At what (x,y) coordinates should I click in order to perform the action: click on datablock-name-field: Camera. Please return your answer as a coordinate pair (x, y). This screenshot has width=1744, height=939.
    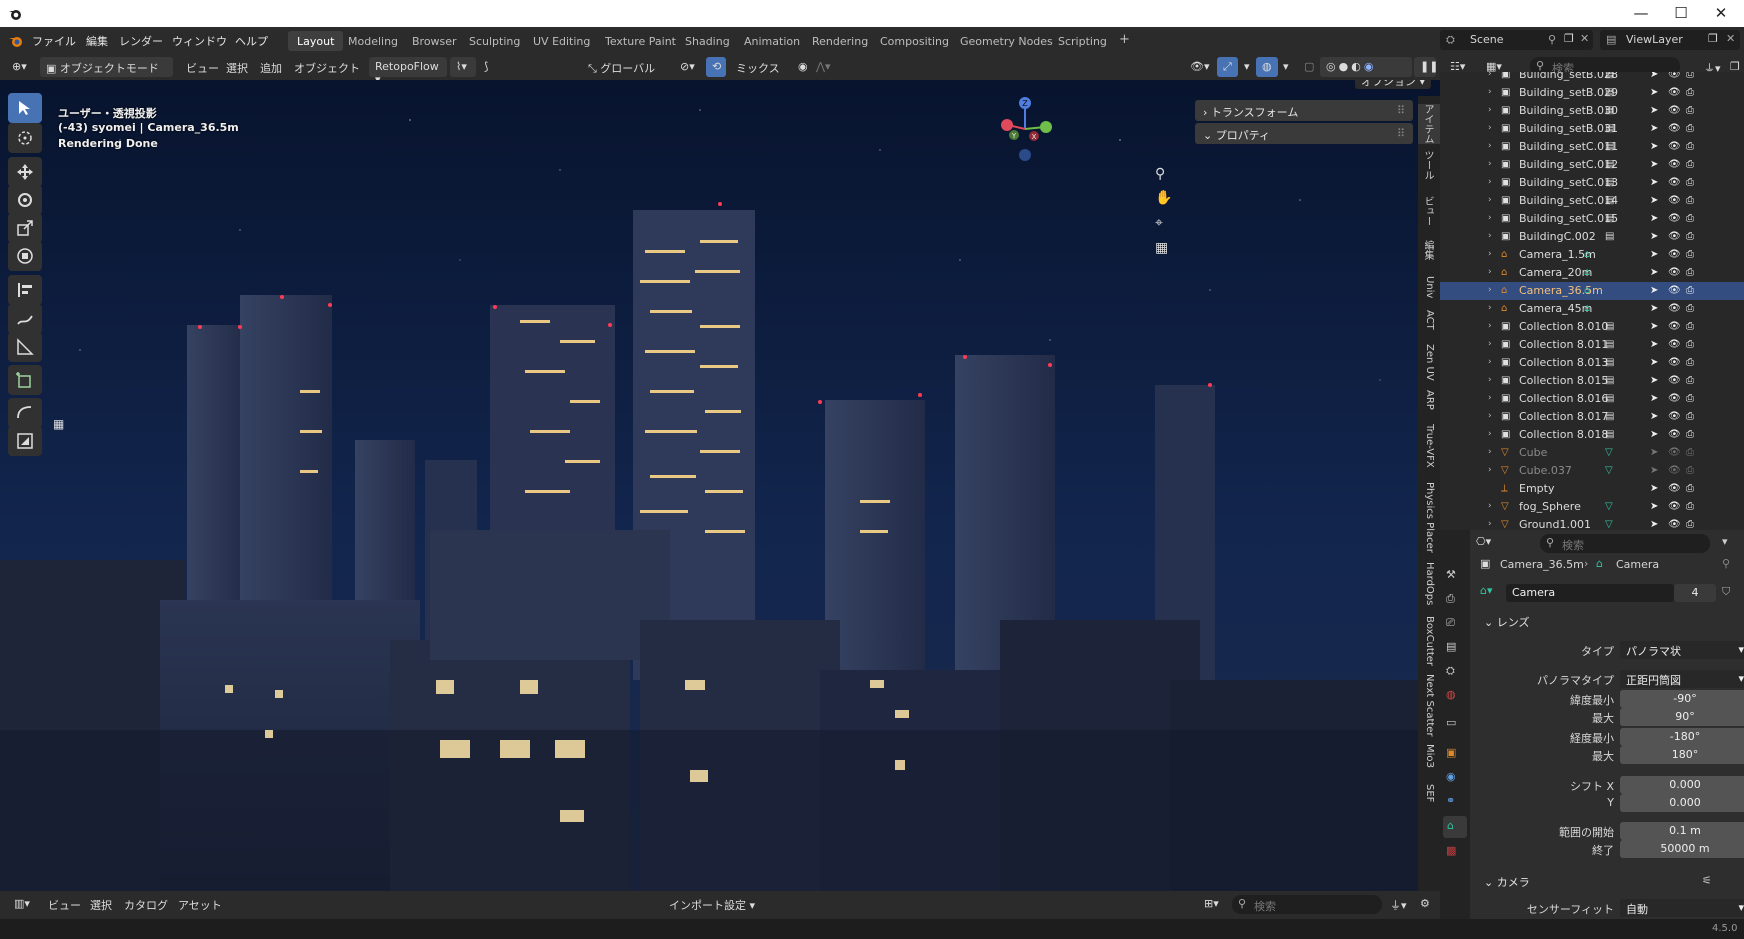
    Looking at the image, I should click on (1590, 593).